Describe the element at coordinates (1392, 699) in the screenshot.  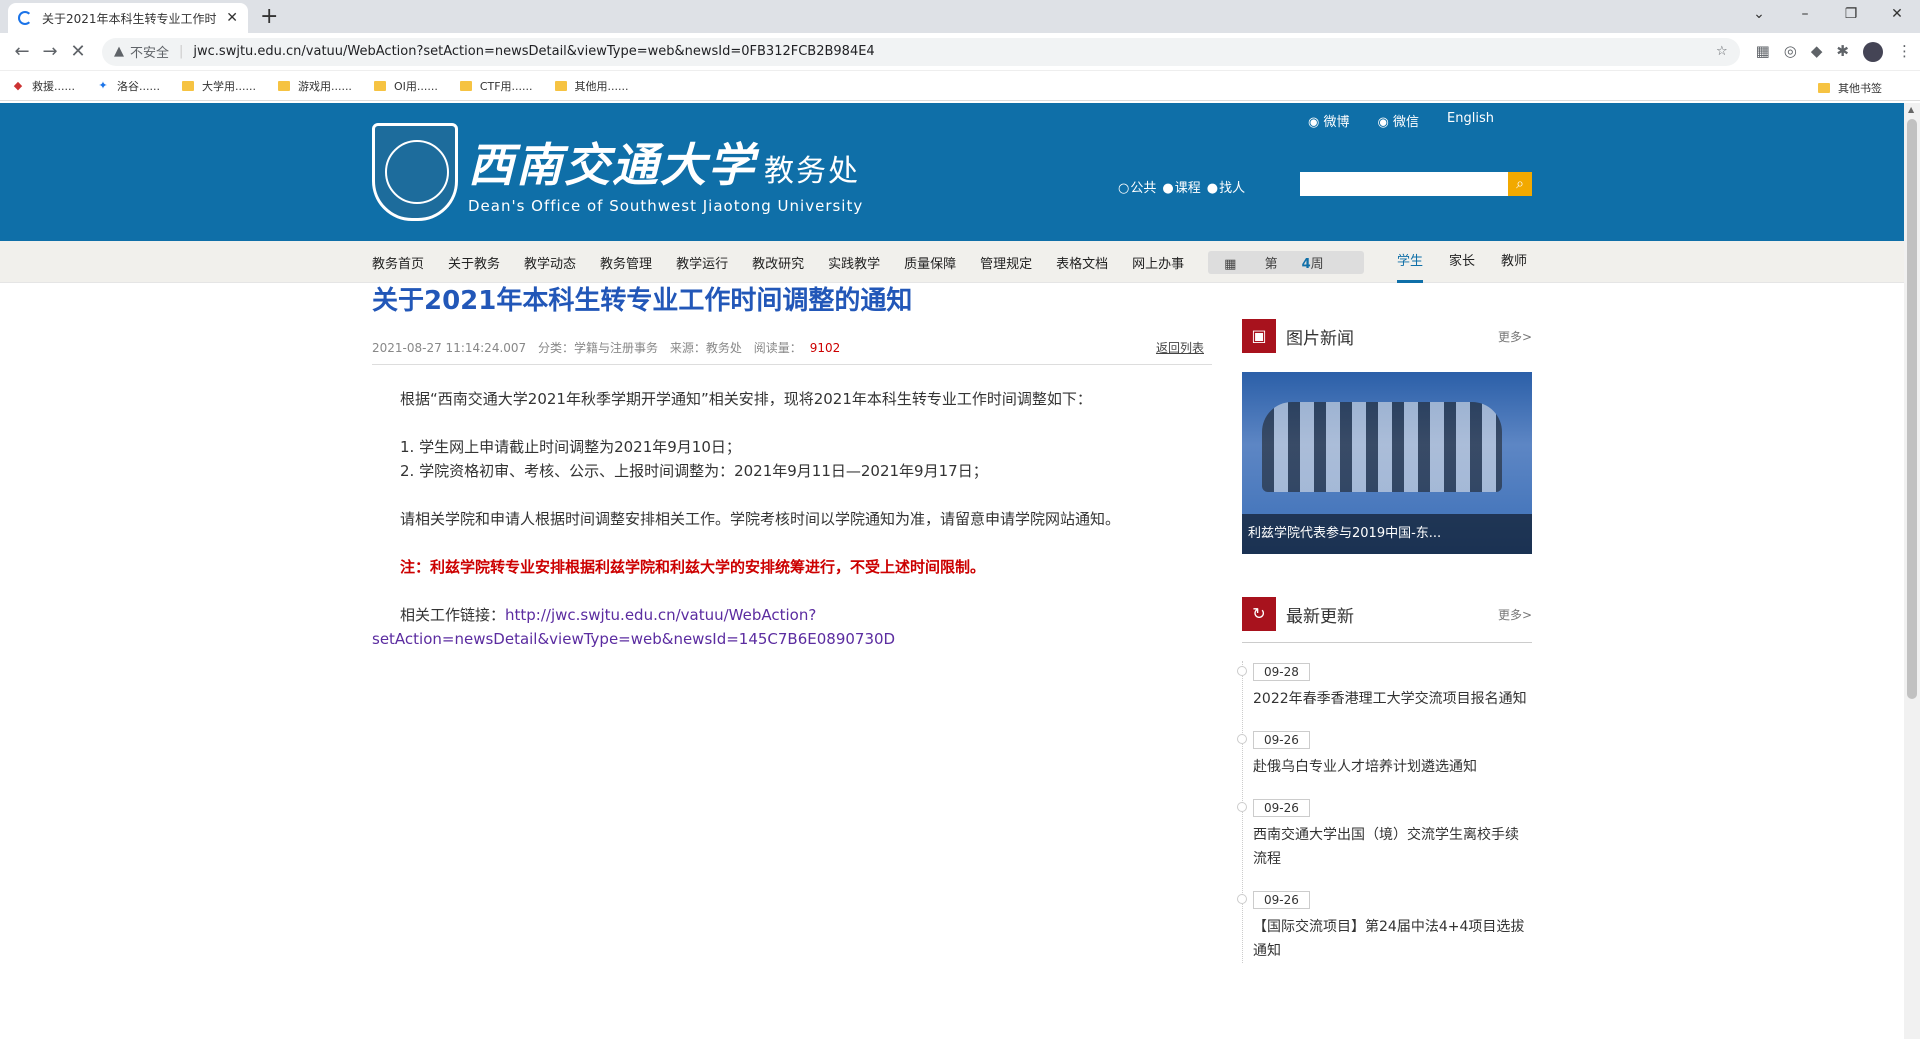
I see `news-link: 2022年春季香港理工大学交流项目报名通知` at that location.